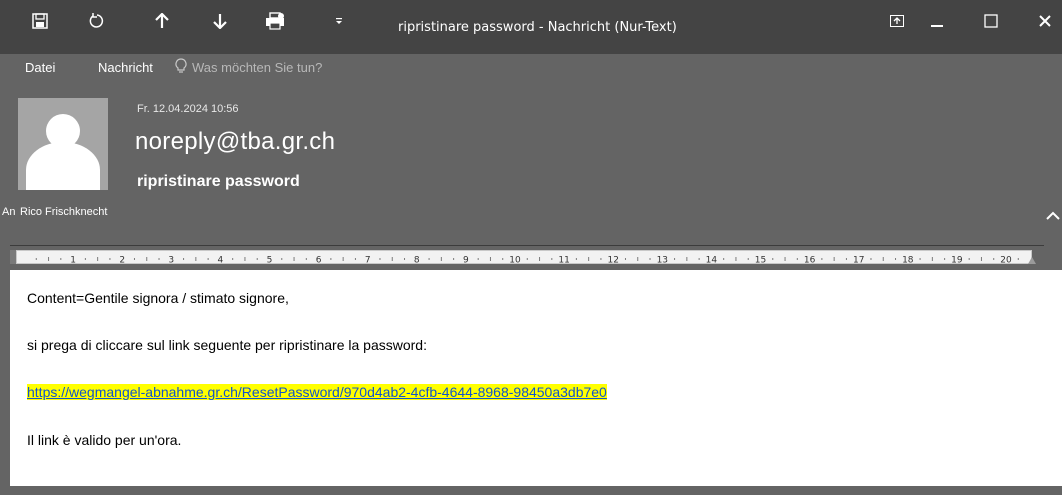  I want to click on ruler-number: 9, so click(466, 261).